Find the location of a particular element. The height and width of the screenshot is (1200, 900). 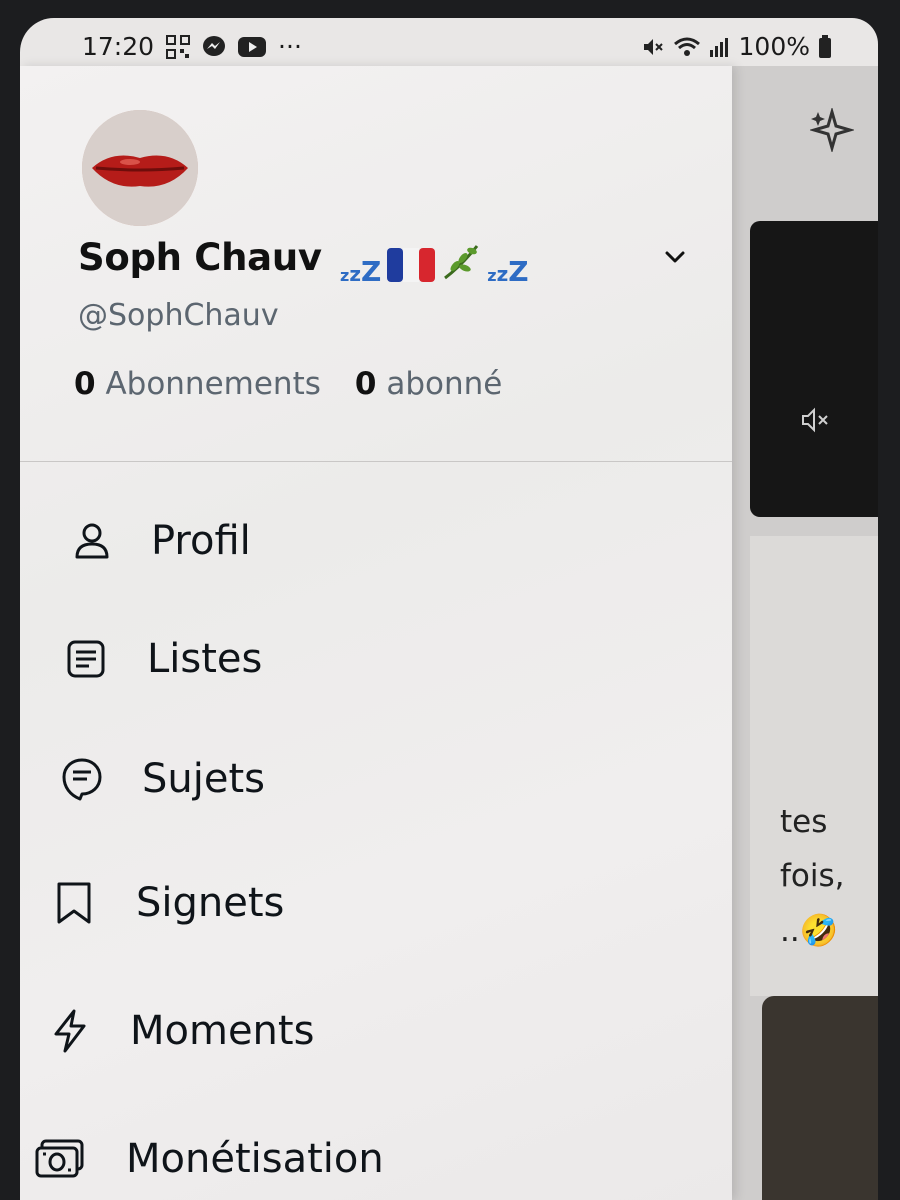

chevron-down-icon is located at coordinates (675, 259).